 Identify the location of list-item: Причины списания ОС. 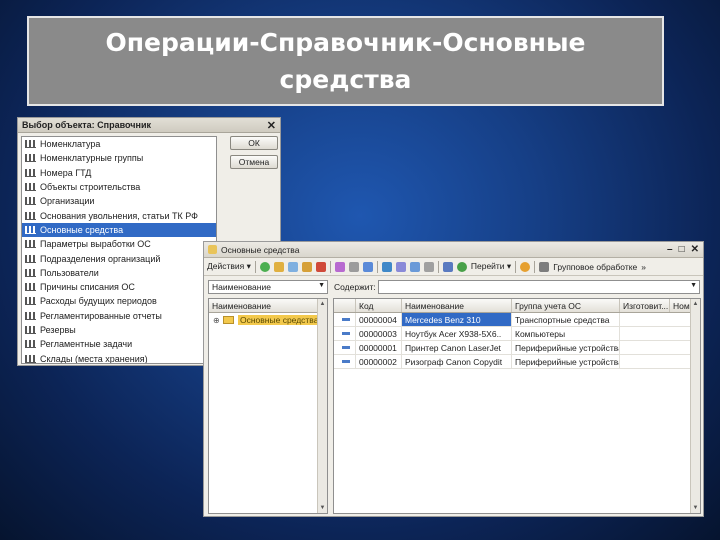
(119, 287).